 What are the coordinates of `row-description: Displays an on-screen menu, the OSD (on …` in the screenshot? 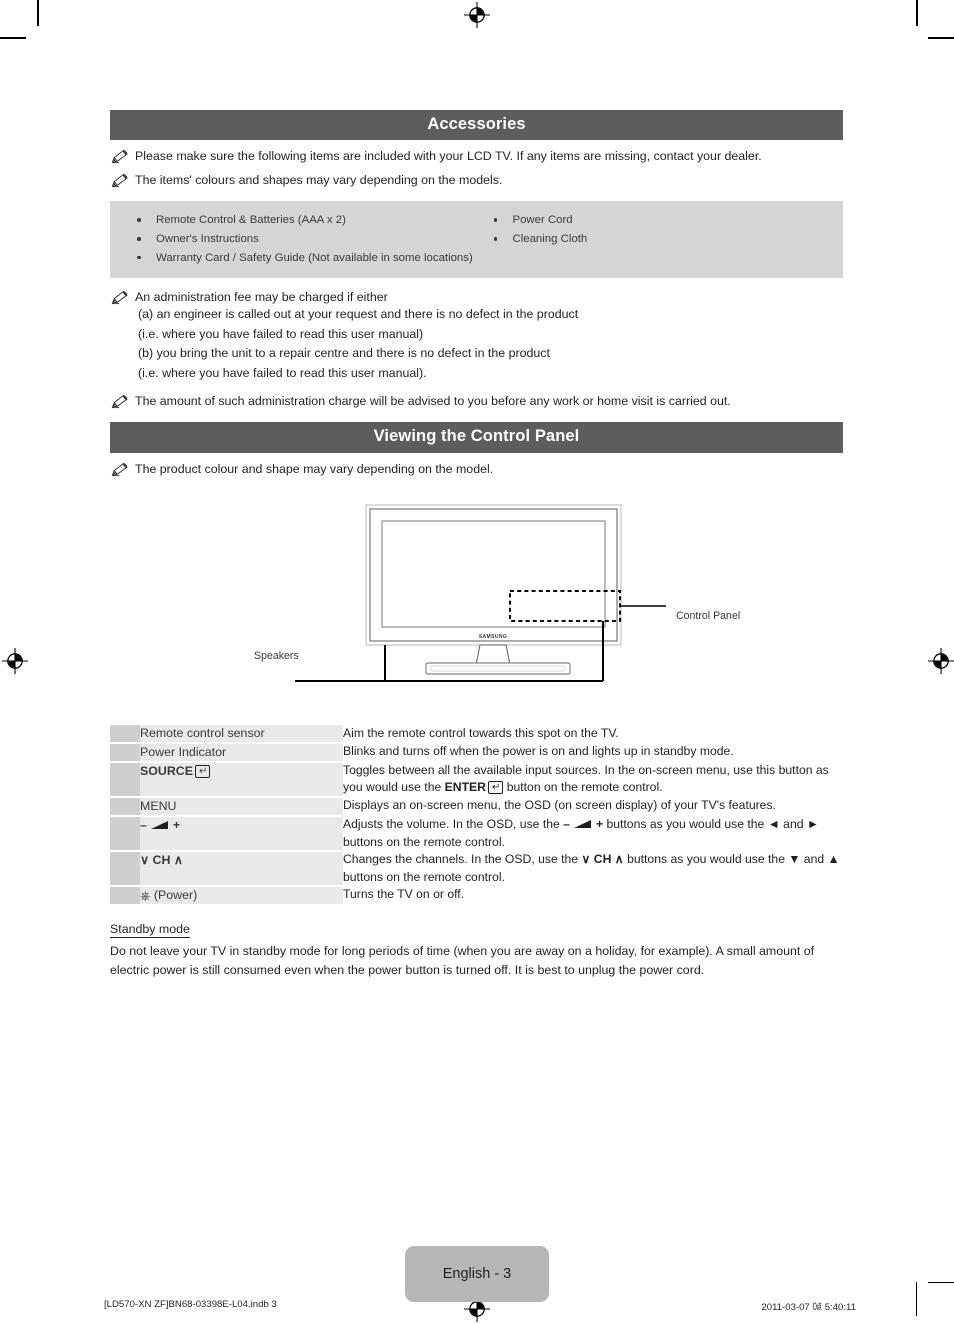 It's located at (559, 804).